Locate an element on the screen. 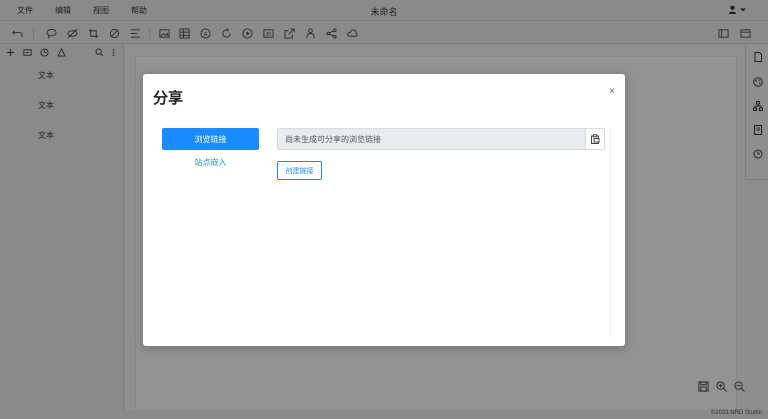 The width and height of the screenshot is (768, 419). add-icon is located at coordinates (10, 52).